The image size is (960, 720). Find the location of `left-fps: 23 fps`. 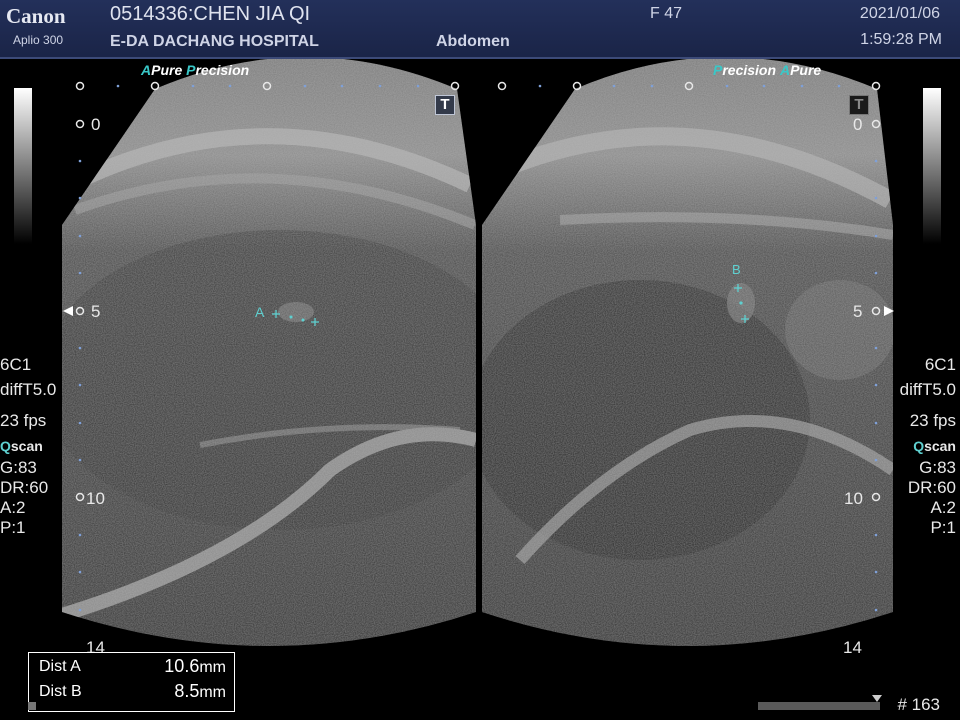

left-fps: 23 fps is located at coordinates (23, 420).